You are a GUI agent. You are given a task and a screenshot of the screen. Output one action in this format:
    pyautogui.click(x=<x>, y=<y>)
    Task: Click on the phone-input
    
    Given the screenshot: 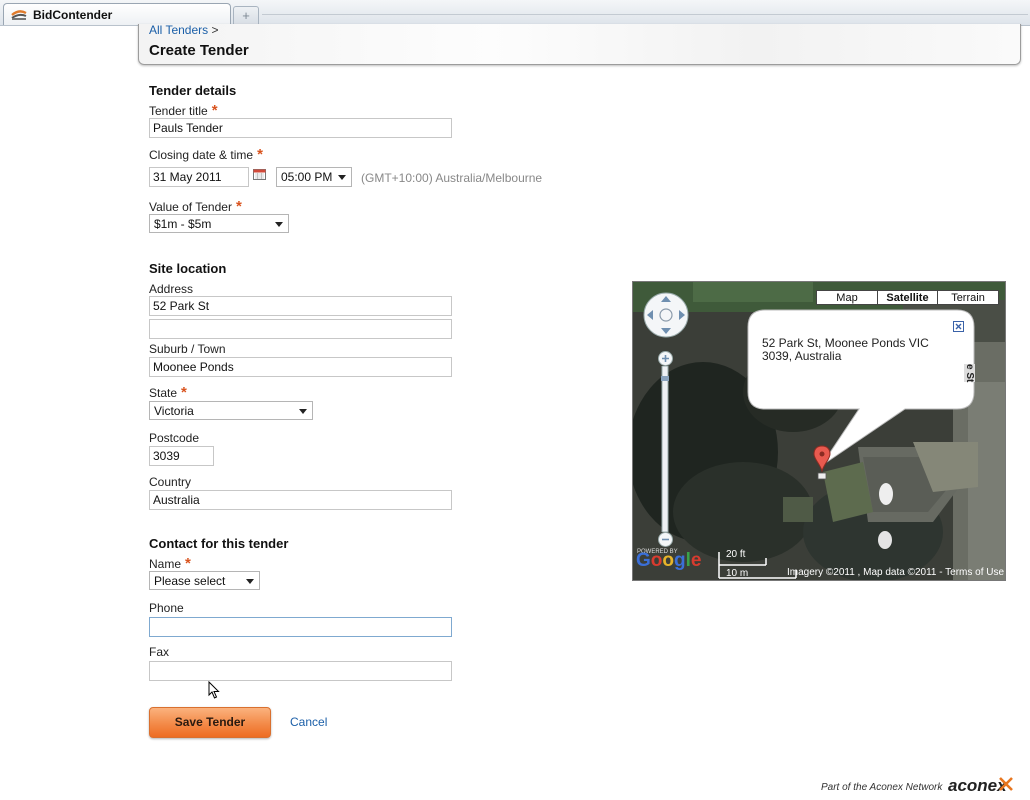 What is the action you would take?
    pyautogui.click(x=300, y=627)
    